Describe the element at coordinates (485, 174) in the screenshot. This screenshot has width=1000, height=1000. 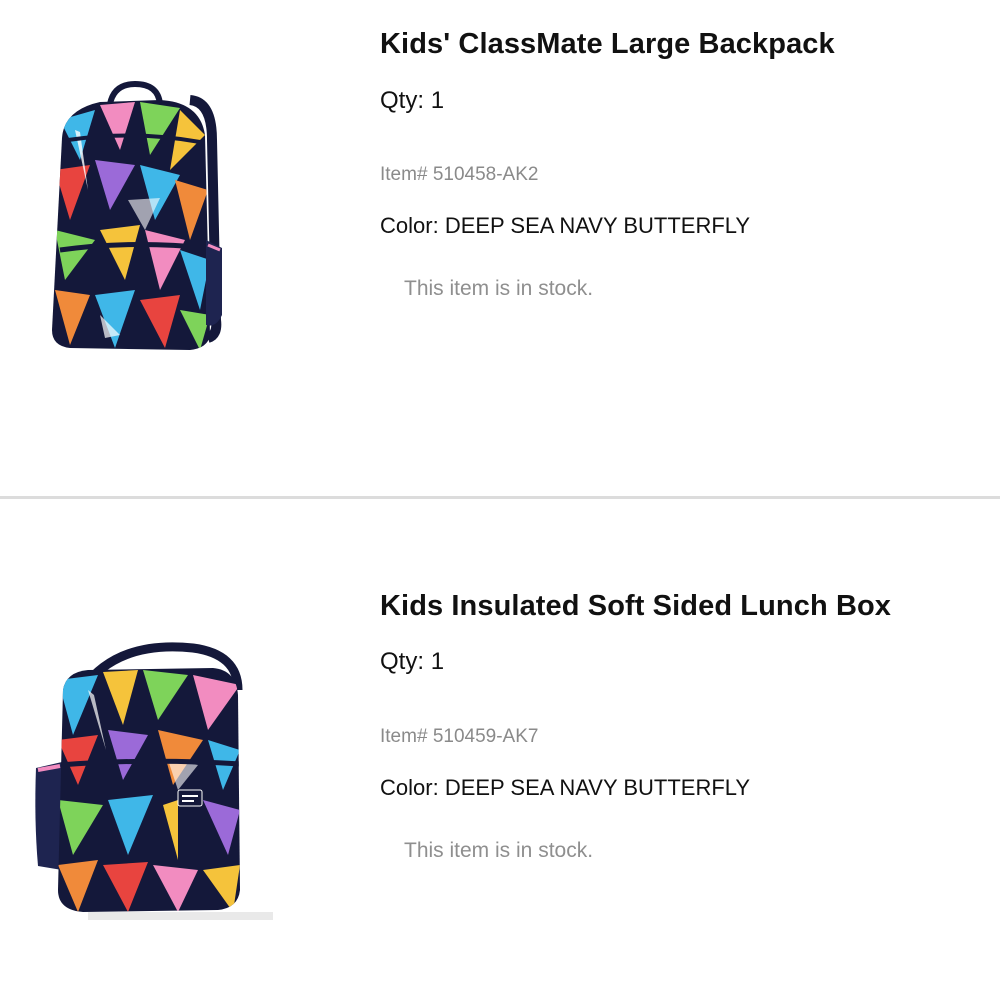
I see `item-number: 510458-AK2` at that location.